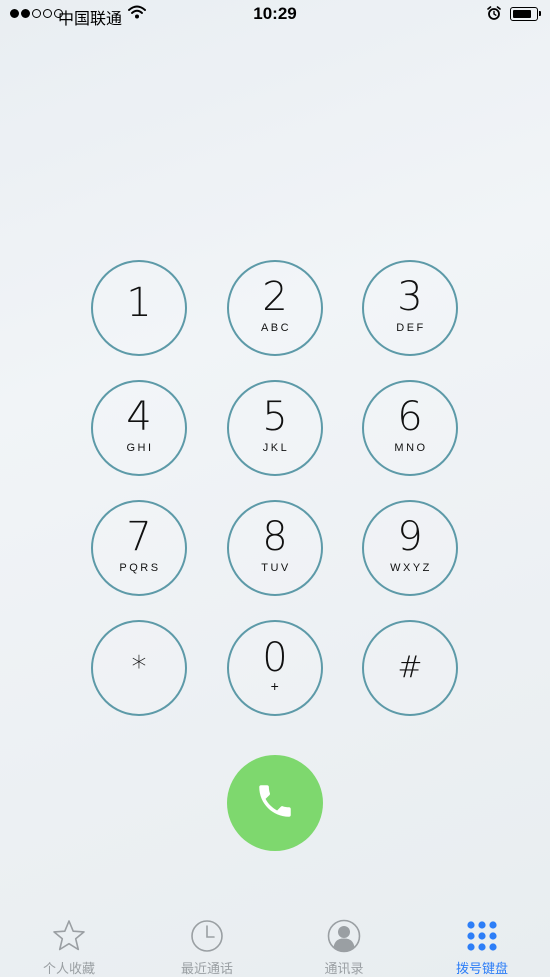 The height and width of the screenshot is (977, 550). What do you see at coordinates (139, 536) in the screenshot?
I see `key-digit: 7` at bounding box center [139, 536].